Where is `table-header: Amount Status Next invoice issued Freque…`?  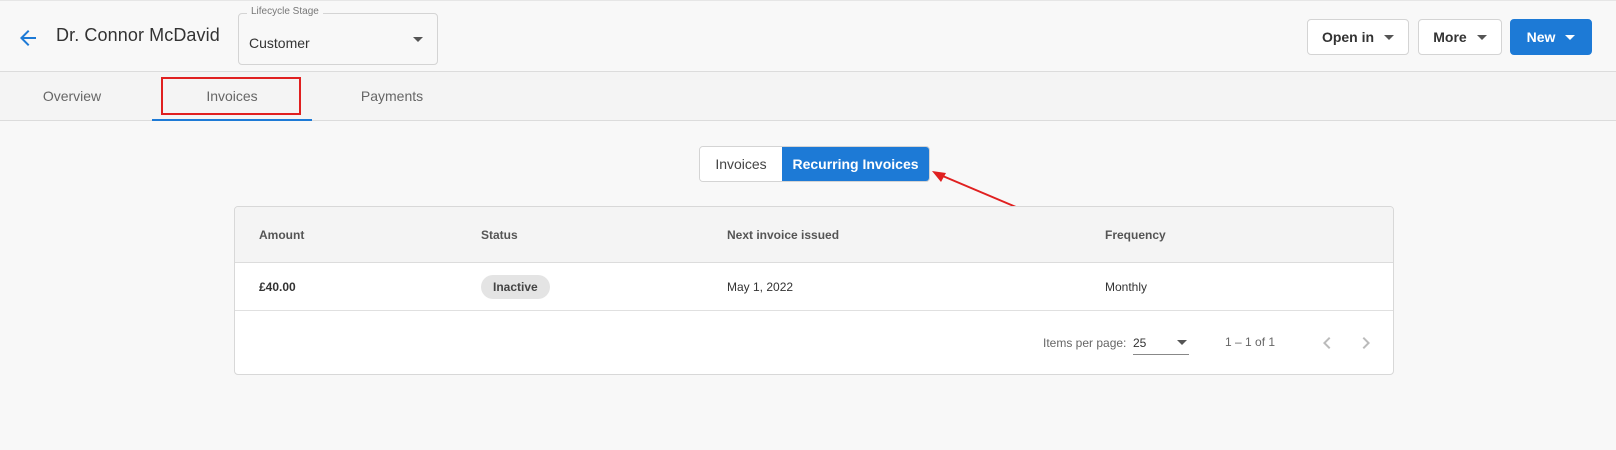 table-header: Amount Status Next invoice issued Freque… is located at coordinates (814, 235).